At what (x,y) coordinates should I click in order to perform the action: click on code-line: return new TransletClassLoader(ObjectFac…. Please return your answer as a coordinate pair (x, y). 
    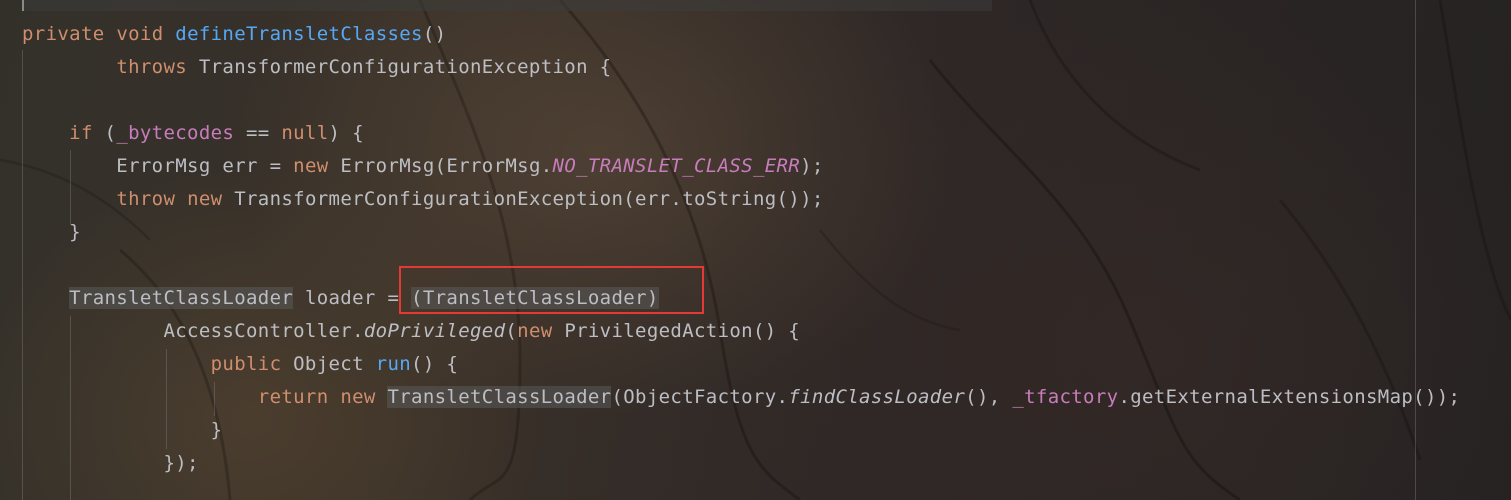
    Looking at the image, I should click on (741, 397).